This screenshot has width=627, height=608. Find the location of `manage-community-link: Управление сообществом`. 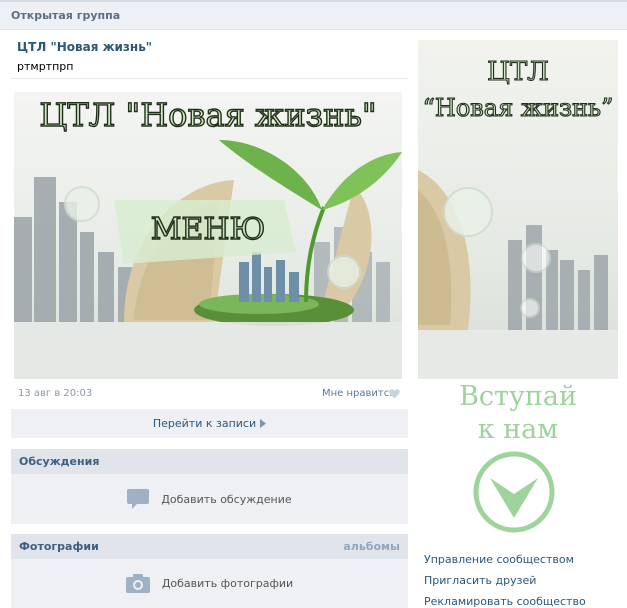

manage-community-link: Управление сообществом is located at coordinates (499, 559).